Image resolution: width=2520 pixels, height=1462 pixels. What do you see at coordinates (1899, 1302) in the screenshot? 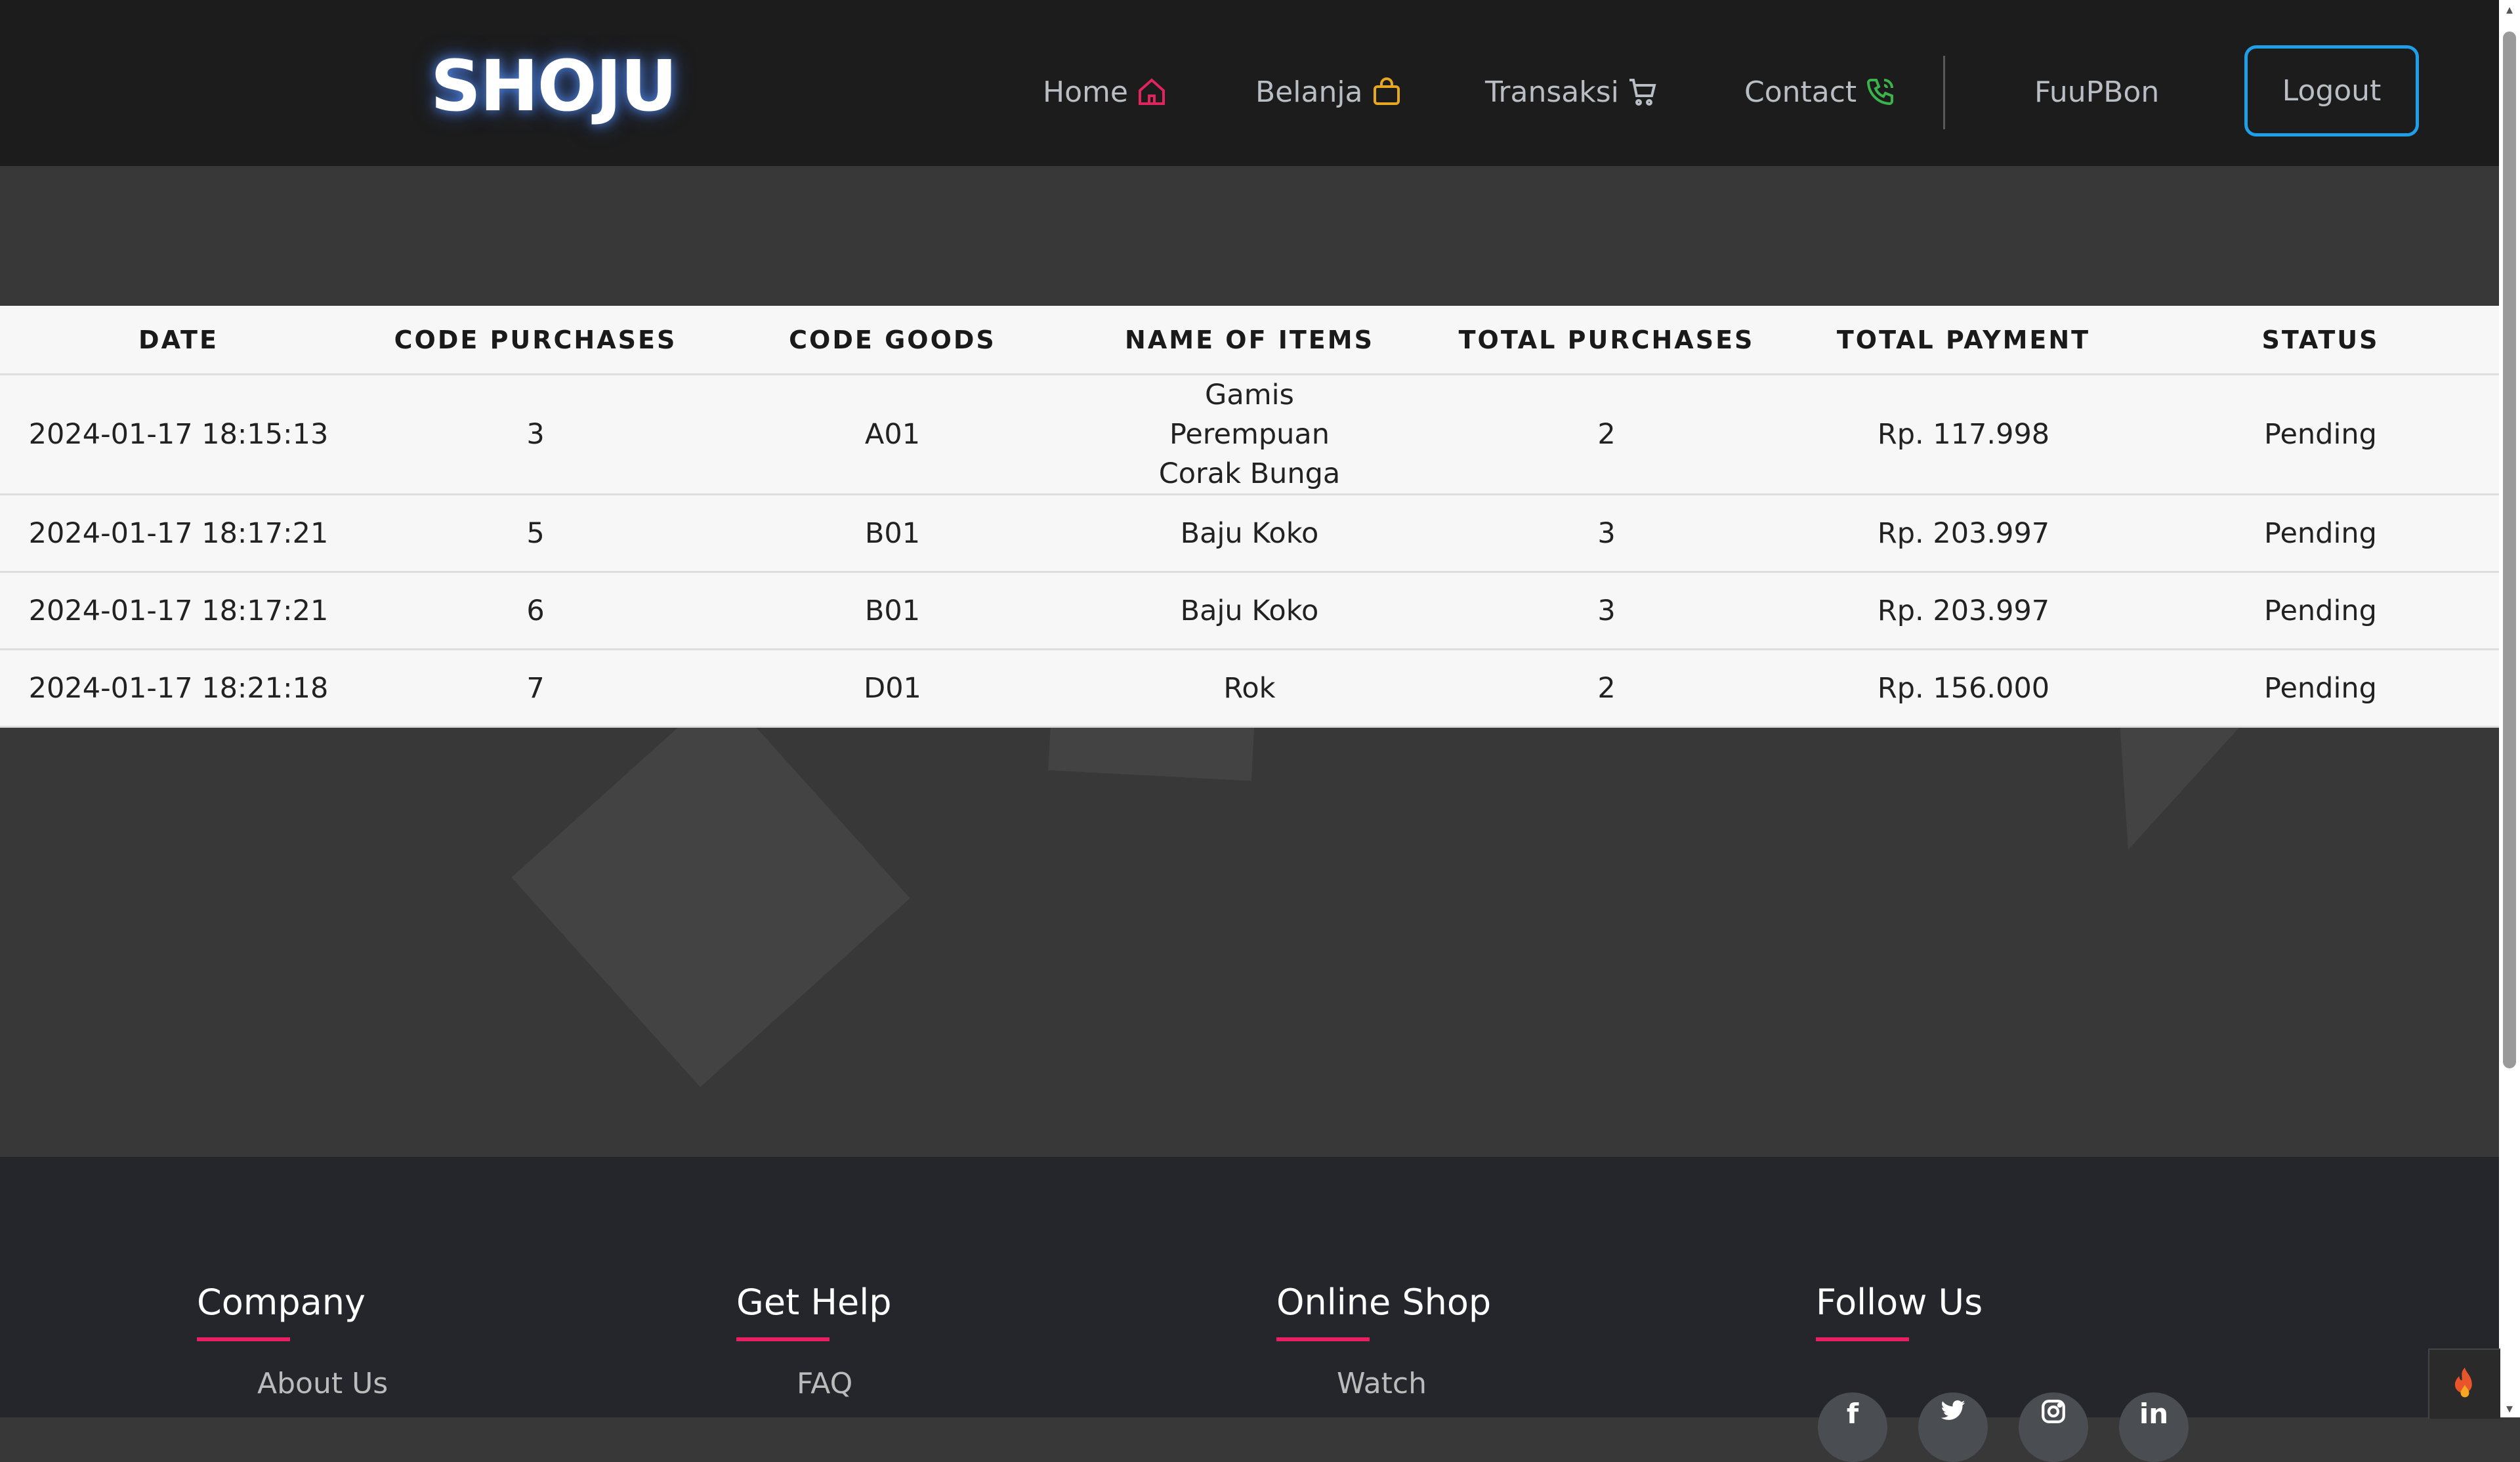
I see `footer-heading-follow-us: Follow Us` at bounding box center [1899, 1302].